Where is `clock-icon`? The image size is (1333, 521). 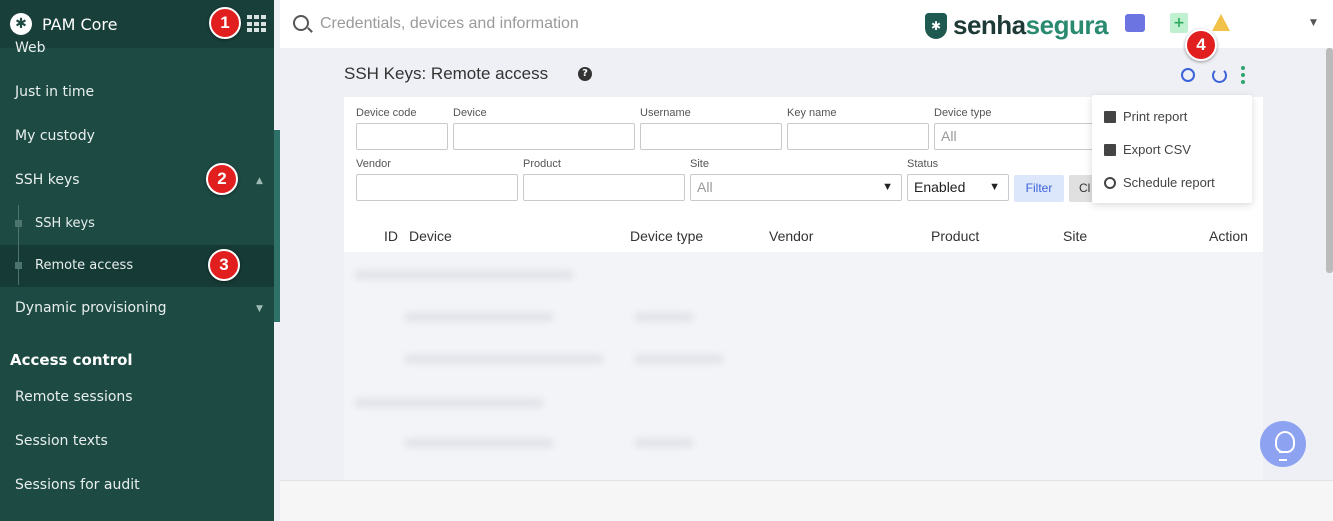 clock-icon is located at coordinates (1110, 182).